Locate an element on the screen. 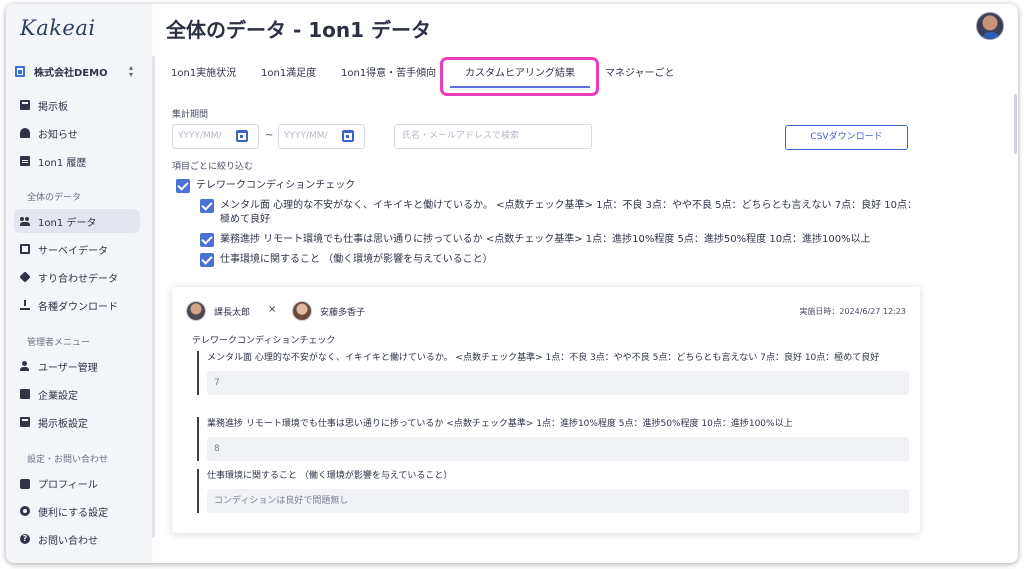  bell-icon is located at coordinates (25, 133).